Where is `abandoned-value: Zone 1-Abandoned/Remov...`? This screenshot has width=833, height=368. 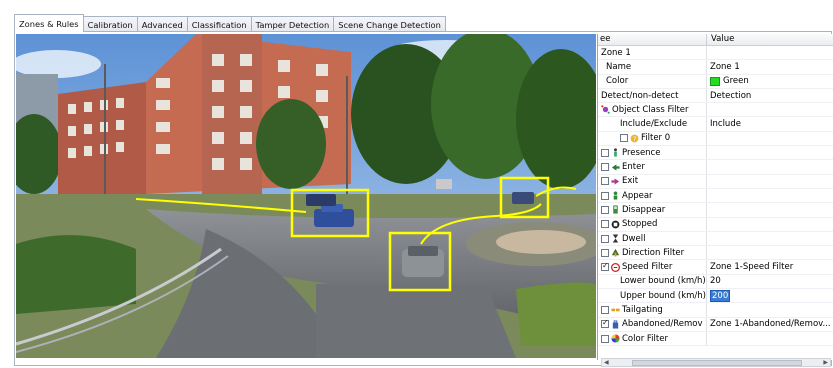 abandoned-value: Zone 1-Abandoned/Remov... is located at coordinates (770, 324).